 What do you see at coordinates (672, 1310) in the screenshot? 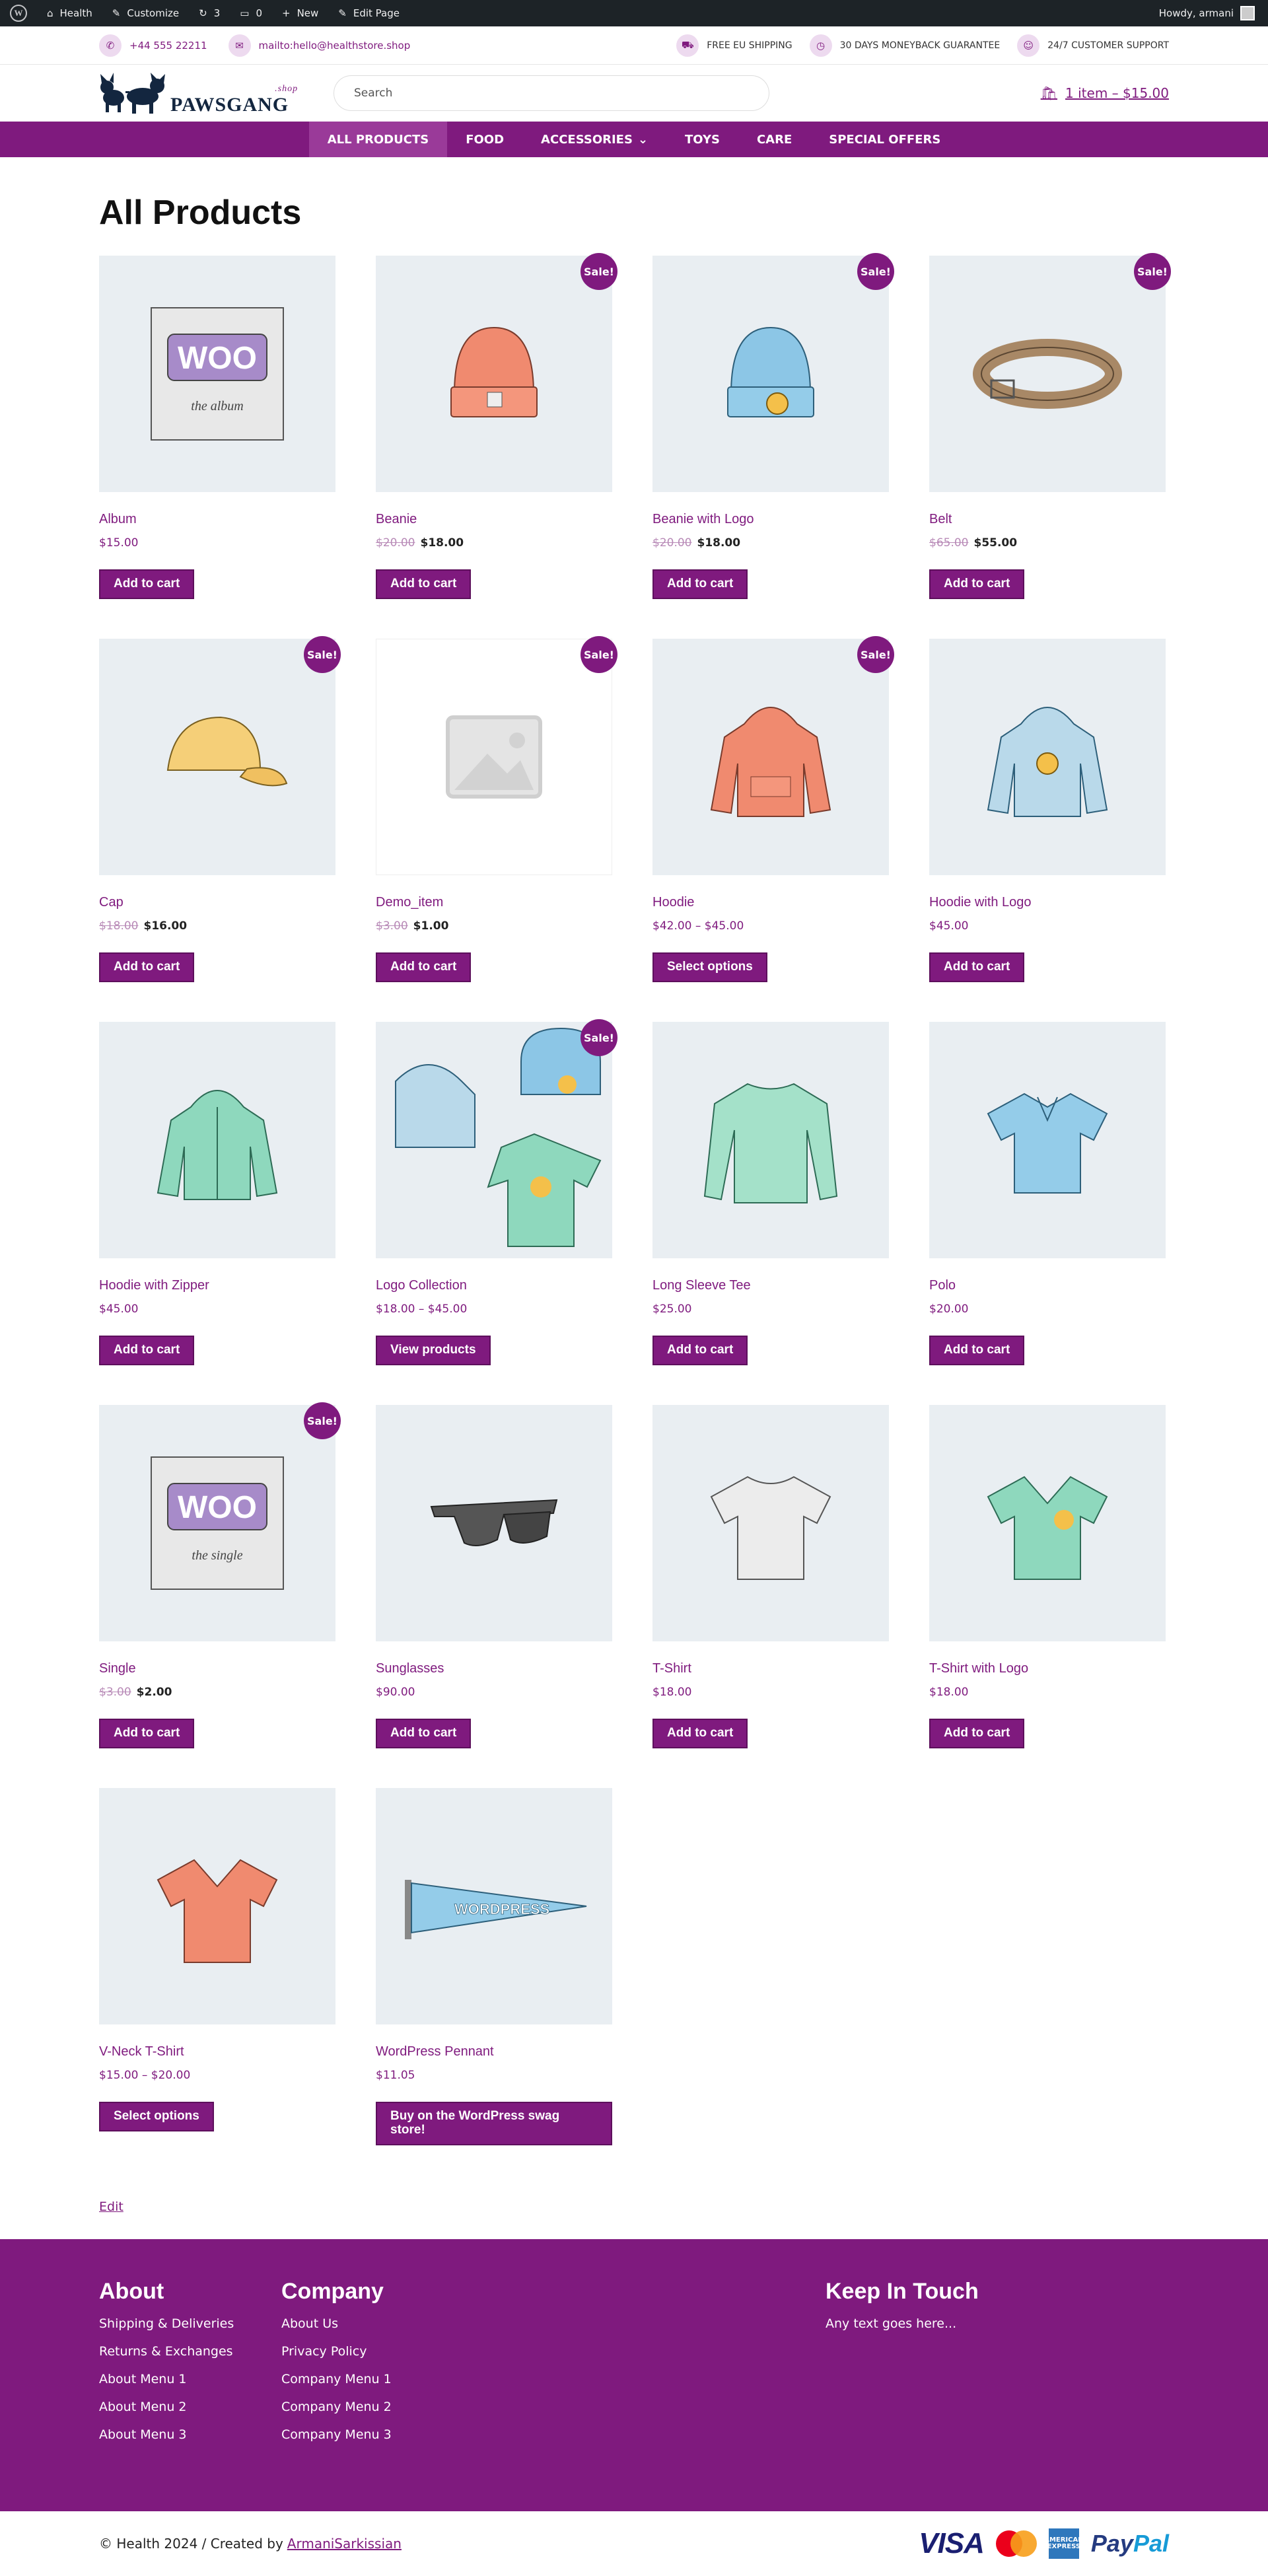
I see `price-value: $25.00` at bounding box center [672, 1310].